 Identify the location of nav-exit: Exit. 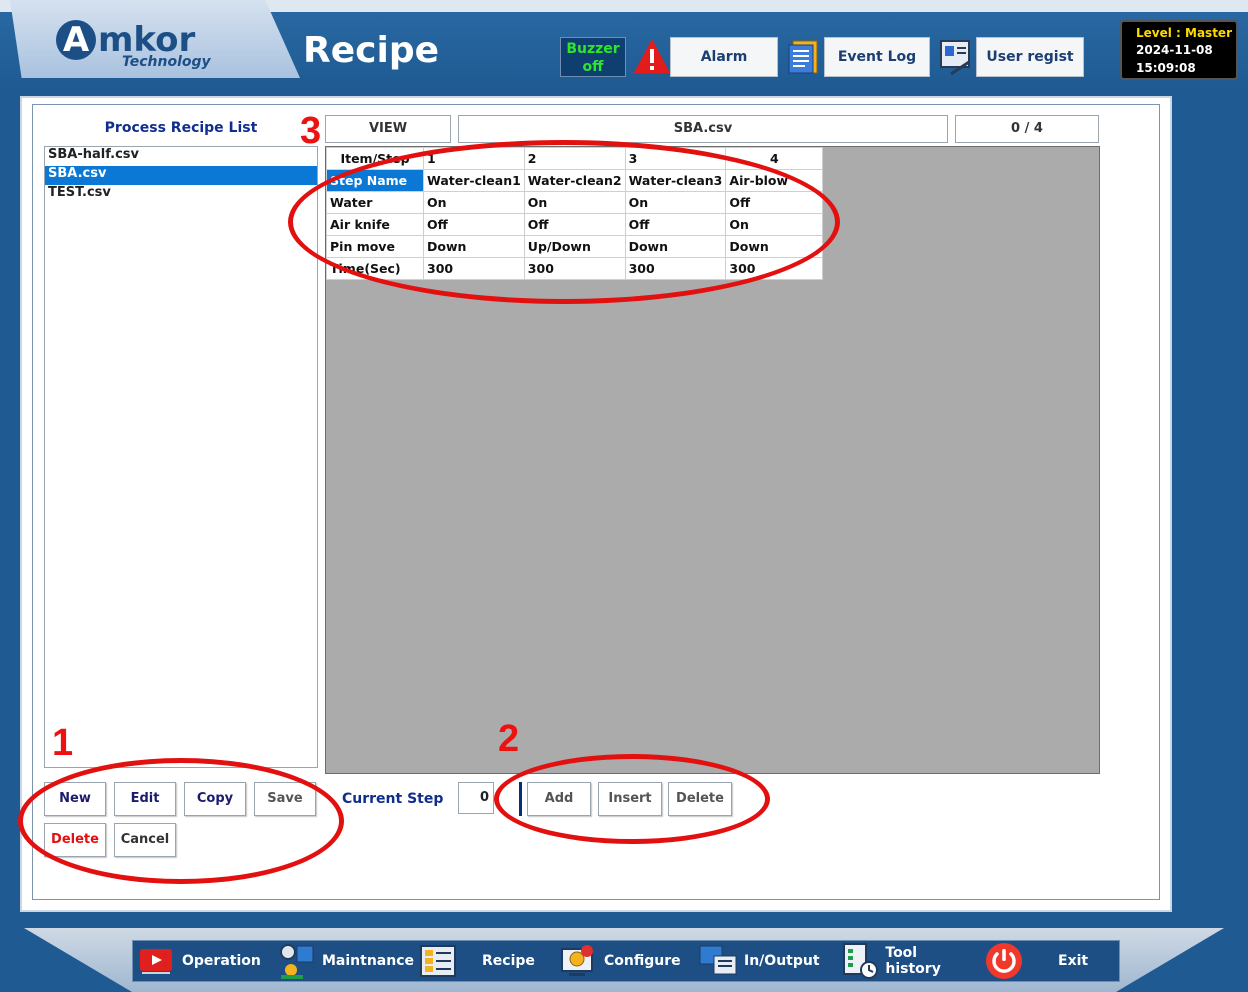
(1052, 961).